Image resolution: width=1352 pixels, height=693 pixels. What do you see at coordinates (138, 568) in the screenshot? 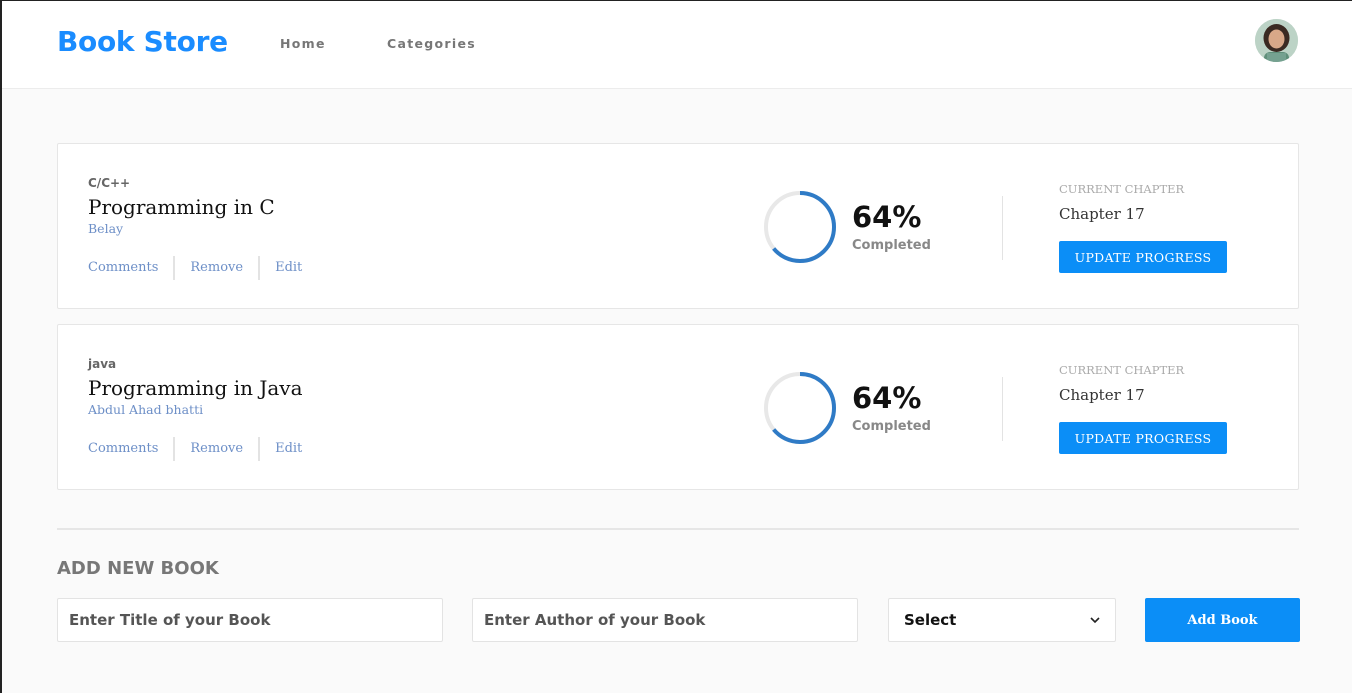
I see `add-book-heading: ADD NEW BOOK` at bounding box center [138, 568].